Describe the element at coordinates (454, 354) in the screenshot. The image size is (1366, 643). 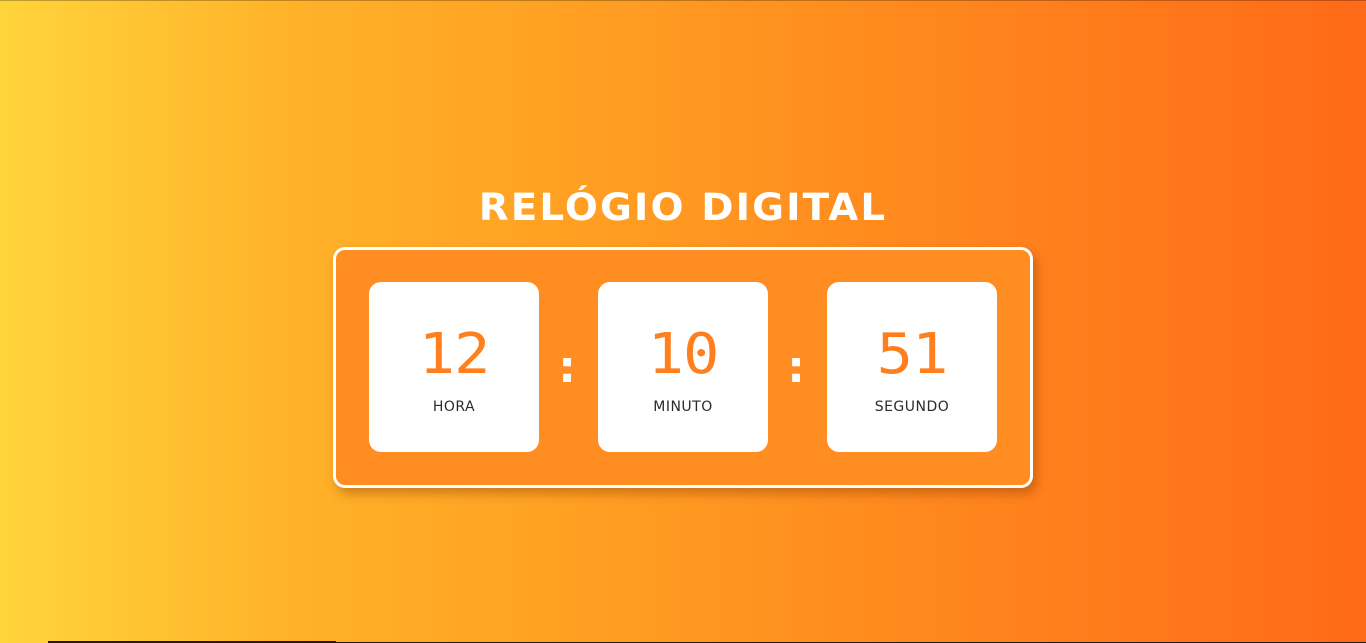
I see `hours-value: 12` at that location.